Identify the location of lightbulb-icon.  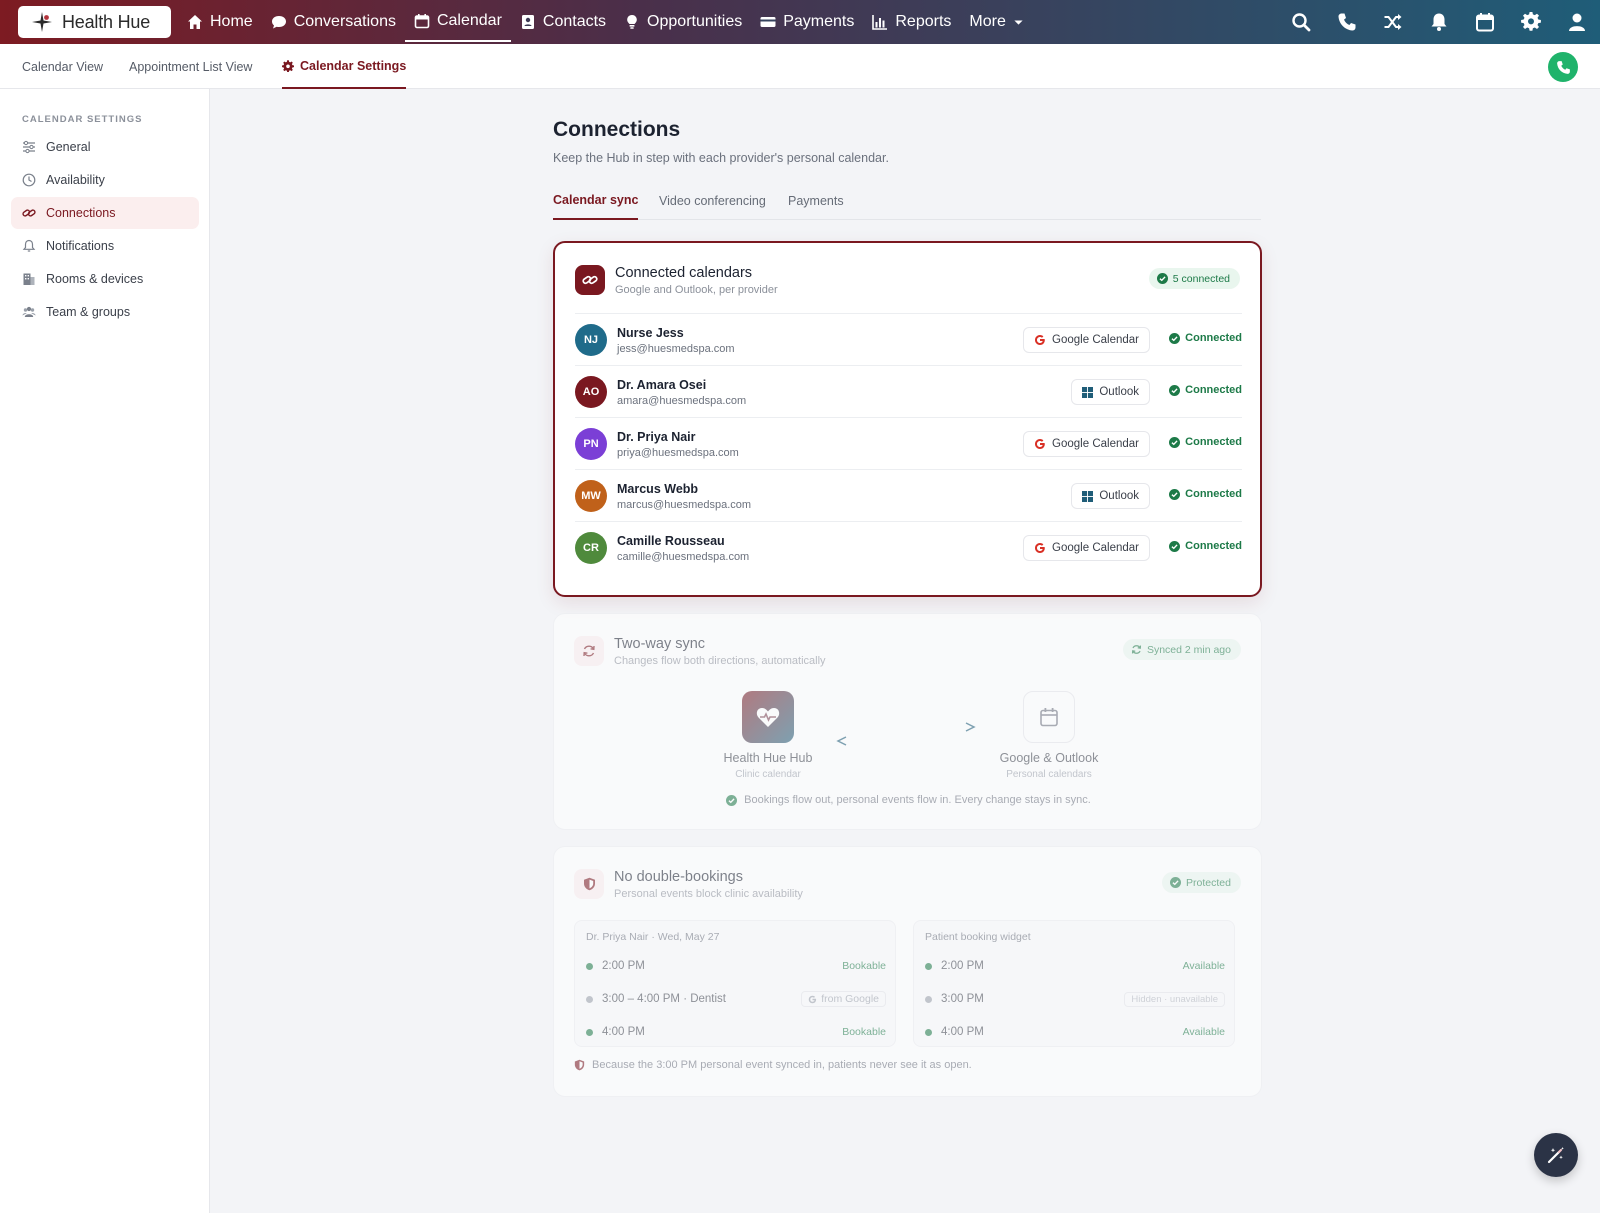
(632, 22).